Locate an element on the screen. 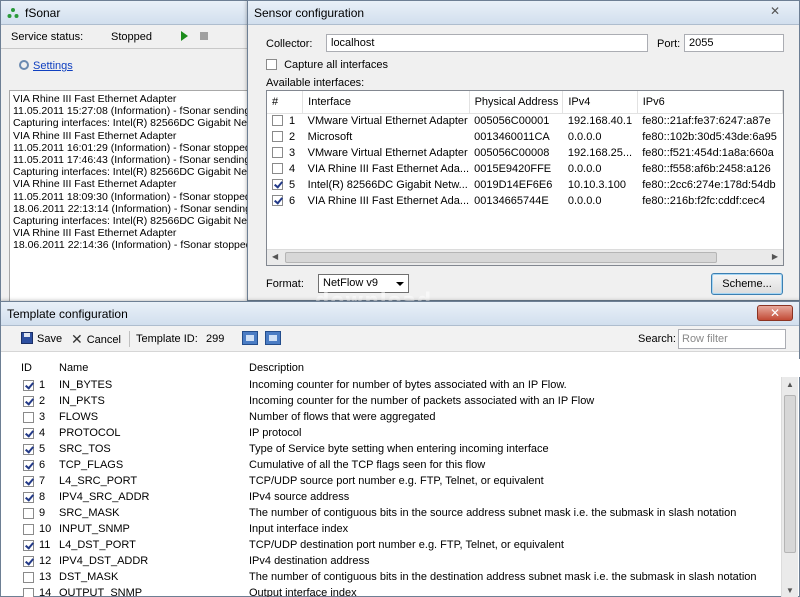 Image resolution: width=800 pixels, height=597 pixels. start-service-play-icon is located at coordinates (185, 36).